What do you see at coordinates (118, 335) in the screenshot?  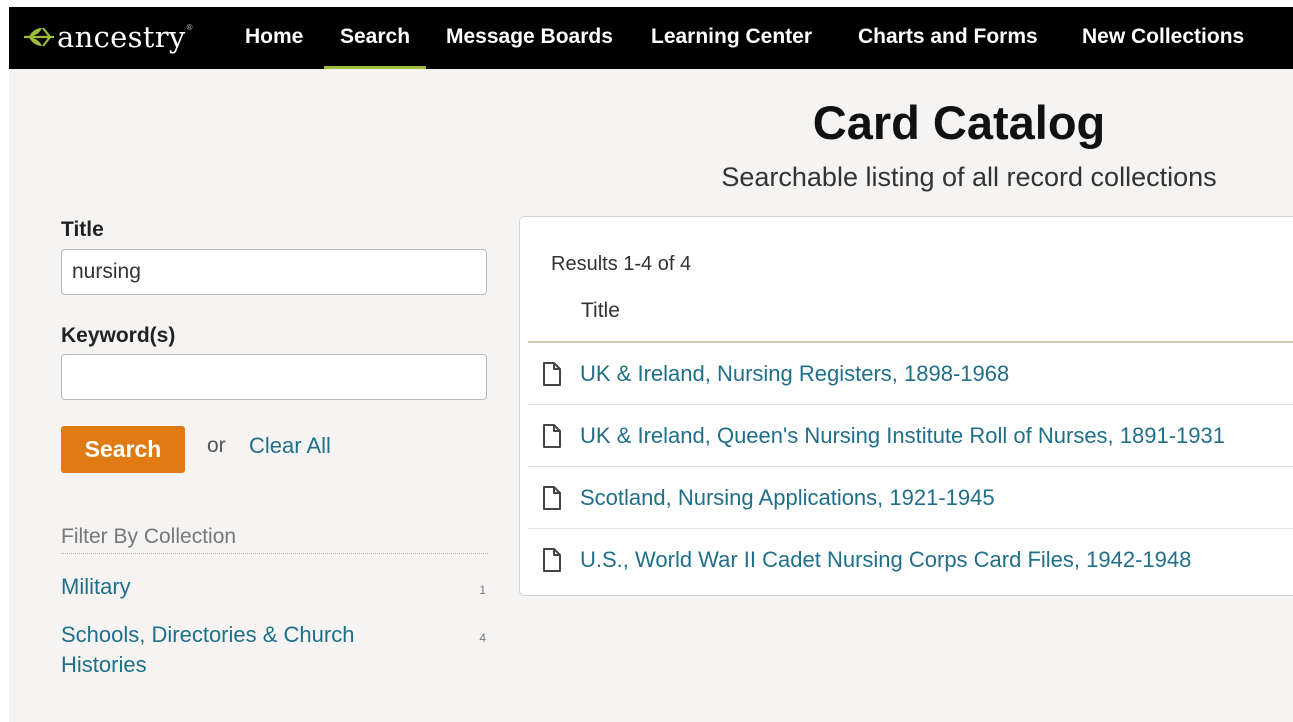 I see `keyword-label: Keyword(s)` at bounding box center [118, 335].